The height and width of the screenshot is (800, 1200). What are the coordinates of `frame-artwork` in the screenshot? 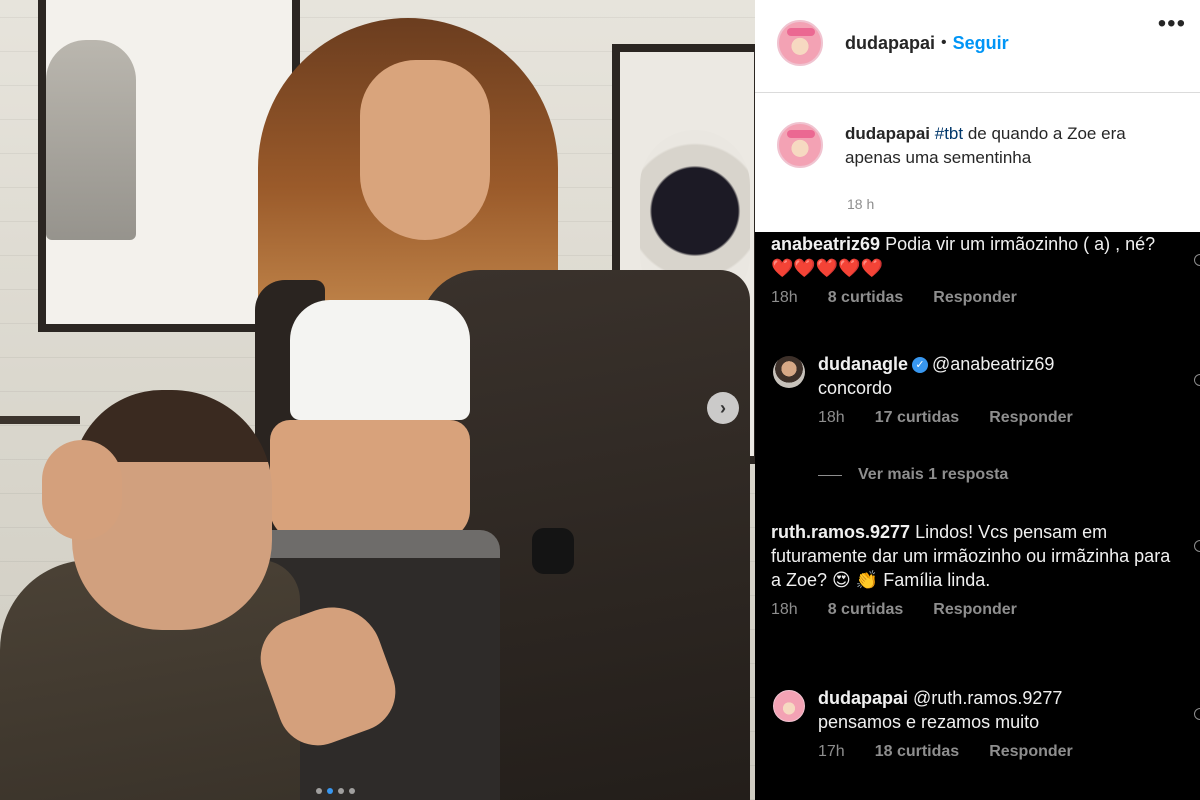 It's located at (91, 140).